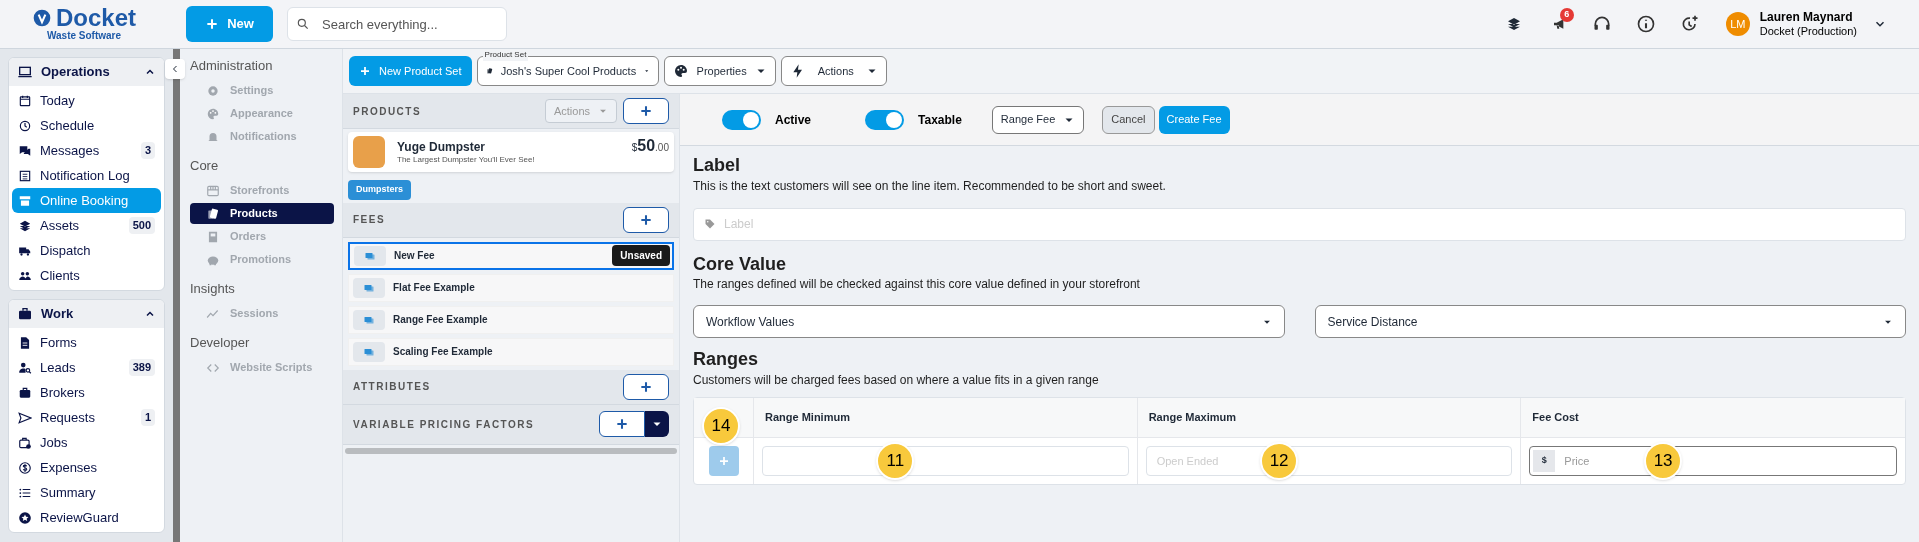  What do you see at coordinates (945, 460) in the screenshot?
I see `range-input` at bounding box center [945, 460].